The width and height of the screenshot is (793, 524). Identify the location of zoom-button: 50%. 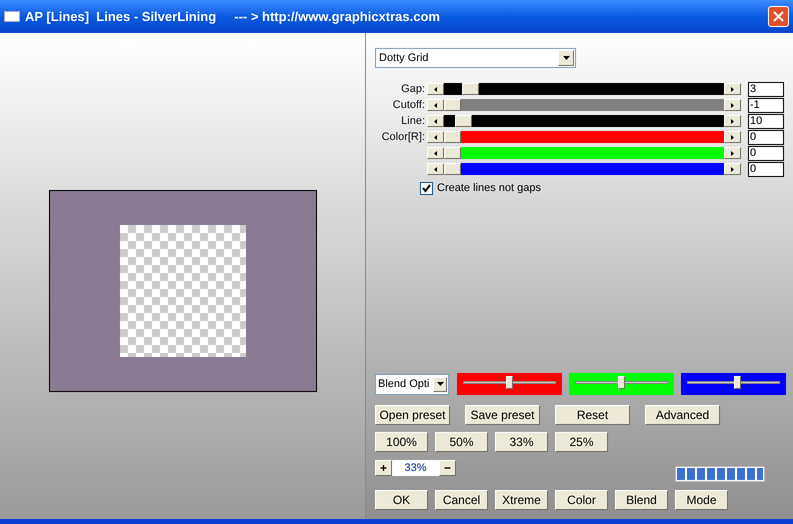
(461, 442).